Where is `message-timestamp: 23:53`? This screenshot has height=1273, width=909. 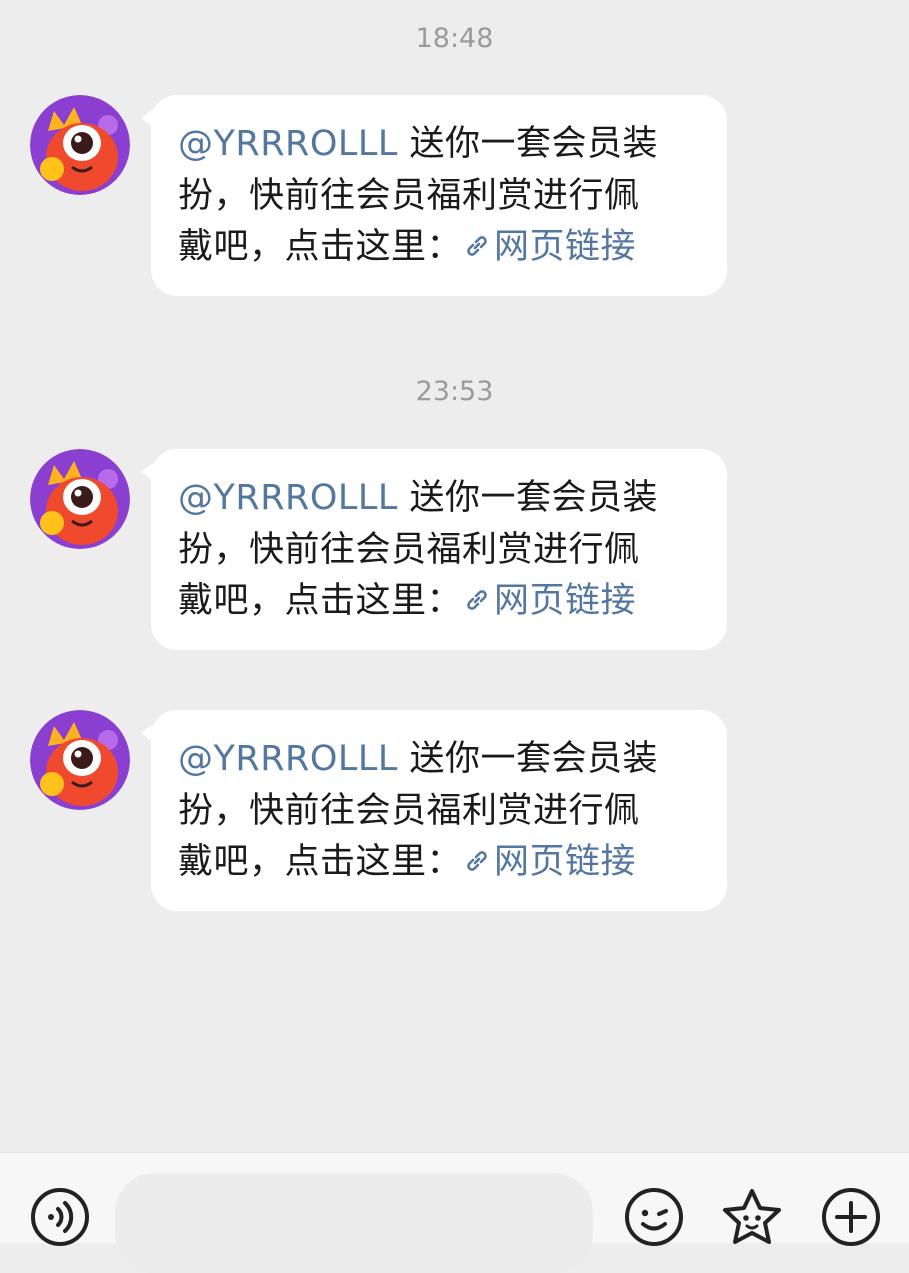 message-timestamp: 23:53 is located at coordinates (454, 391).